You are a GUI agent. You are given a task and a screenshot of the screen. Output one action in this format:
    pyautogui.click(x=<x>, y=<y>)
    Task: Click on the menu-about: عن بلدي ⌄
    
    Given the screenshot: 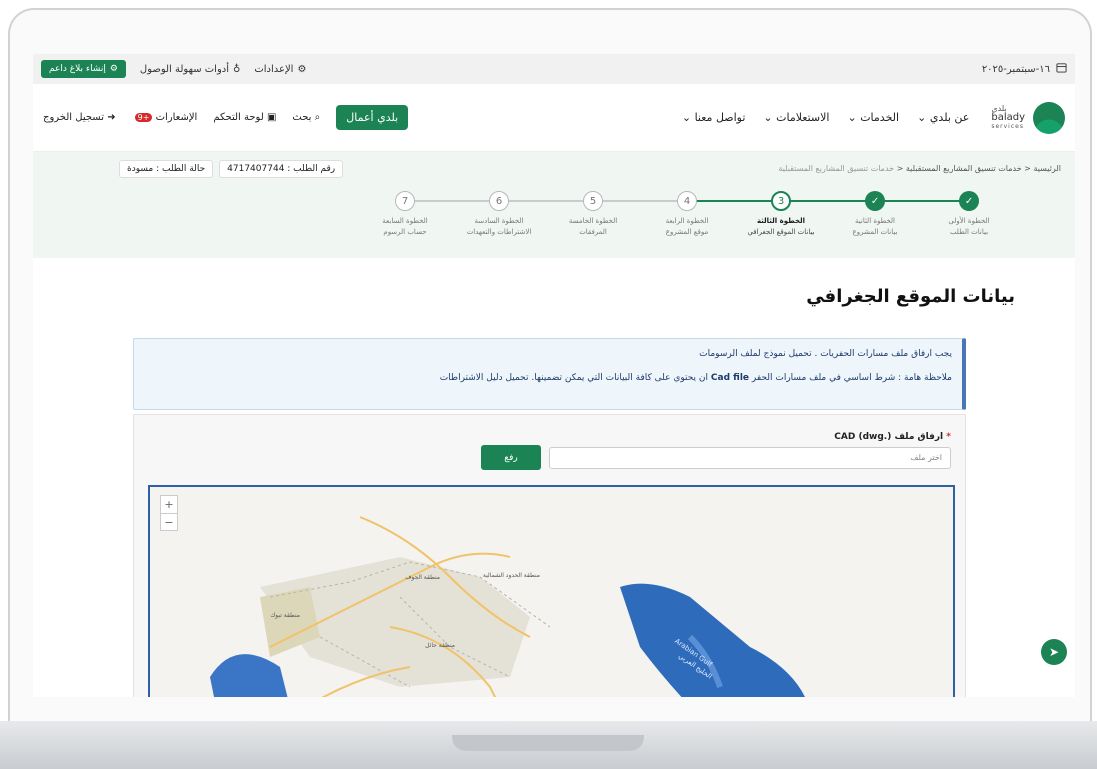 What is the action you would take?
    pyautogui.click(x=943, y=117)
    